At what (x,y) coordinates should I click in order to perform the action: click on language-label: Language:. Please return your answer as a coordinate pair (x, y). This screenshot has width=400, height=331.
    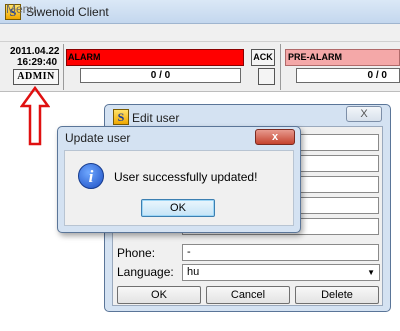
    Looking at the image, I should click on (145, 272).